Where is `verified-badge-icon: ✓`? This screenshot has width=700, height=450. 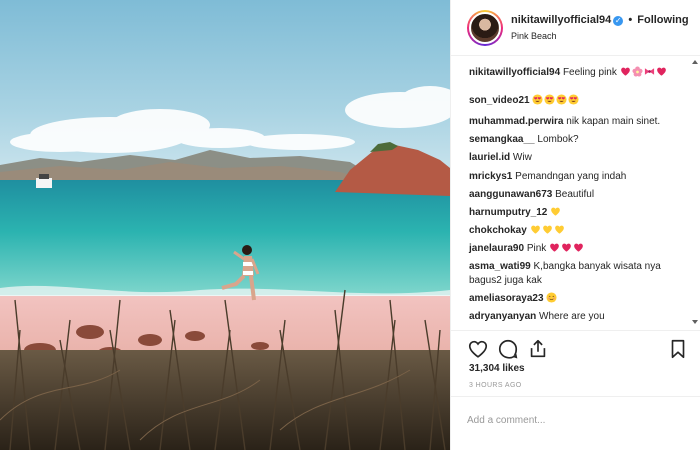
verified-badge-icon: ✓ is located at coordinates (618, 21).